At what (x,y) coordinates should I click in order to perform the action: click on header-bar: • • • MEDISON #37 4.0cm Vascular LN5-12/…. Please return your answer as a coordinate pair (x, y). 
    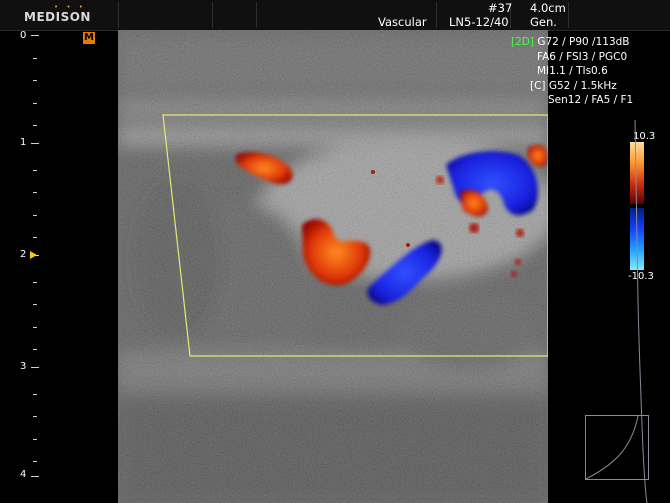
    Looking at the image, I should click on (335, 15).